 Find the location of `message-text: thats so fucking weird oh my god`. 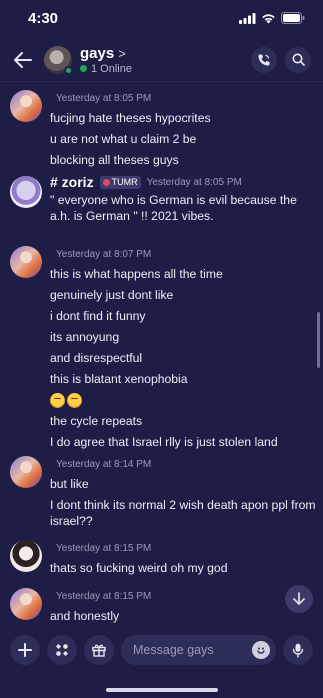

message-text: thats so fucking weird oh my god is located at coordinates (139, 568).